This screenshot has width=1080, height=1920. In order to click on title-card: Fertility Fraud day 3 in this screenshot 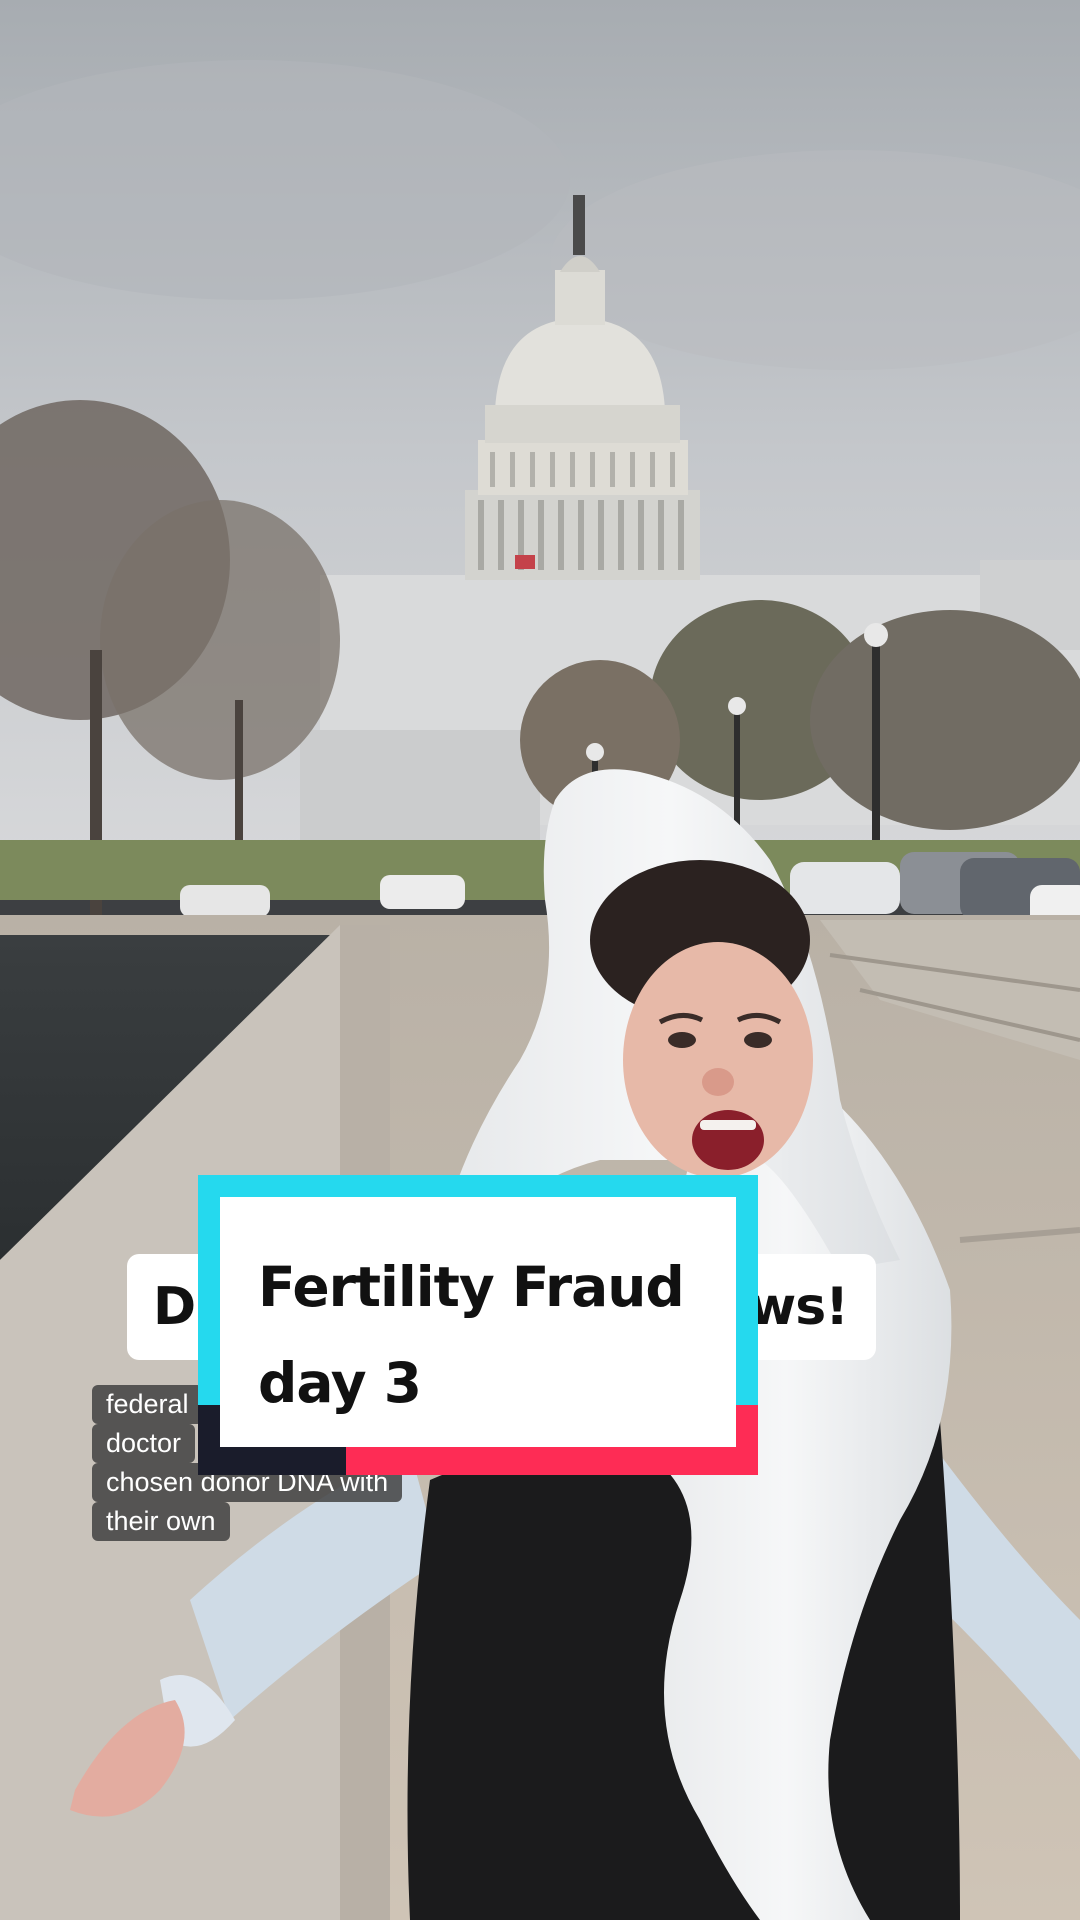, I will do `click(478, 1325)`.